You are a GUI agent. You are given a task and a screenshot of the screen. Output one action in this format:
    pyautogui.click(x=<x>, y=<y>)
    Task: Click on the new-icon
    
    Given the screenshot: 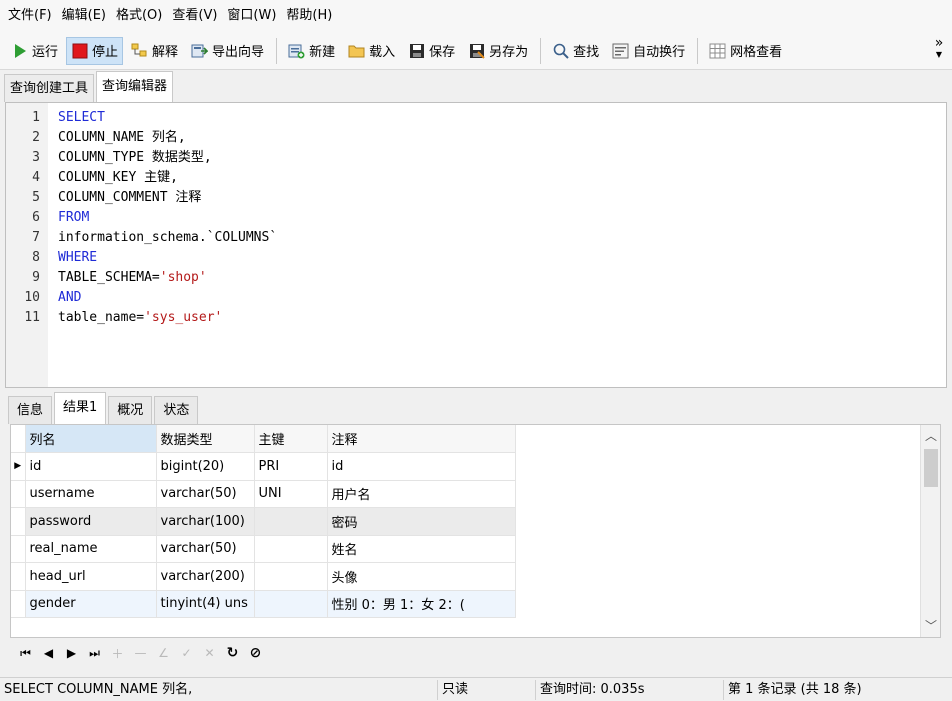 What is the action you would take?
    pyautogui.click(x=296, y=50)
    